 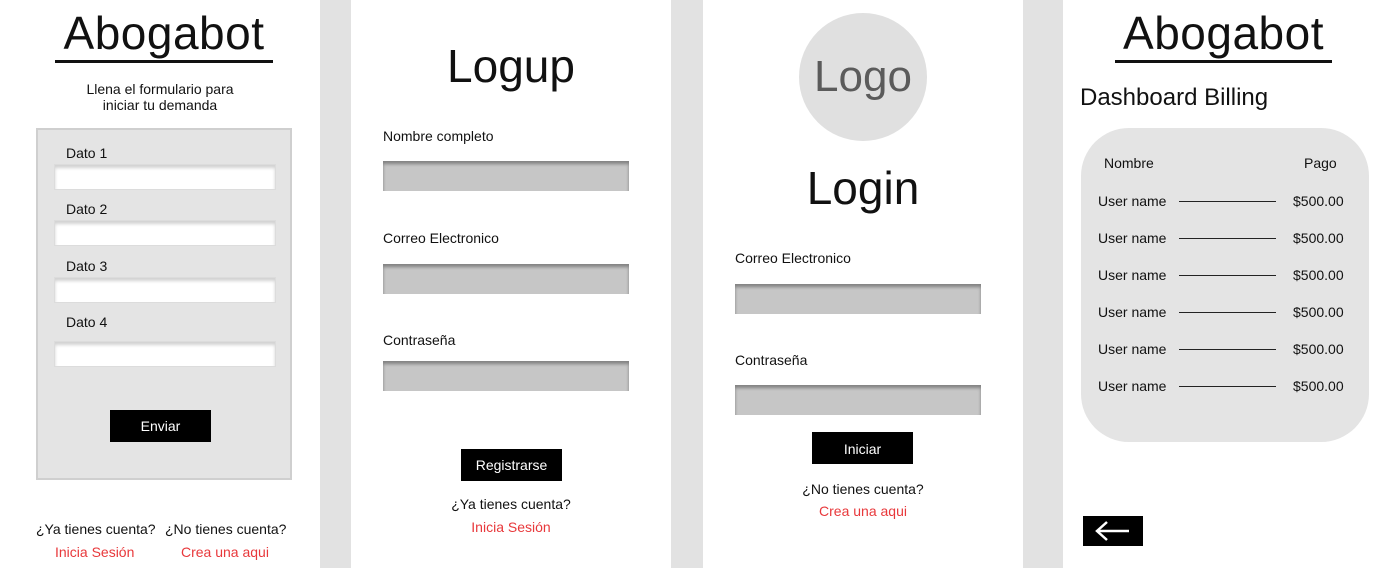 What do you see at coordinates (863, 77) in the screenshot?
I see `logo-placeholder: Logo` at bounding box center [863, 77].